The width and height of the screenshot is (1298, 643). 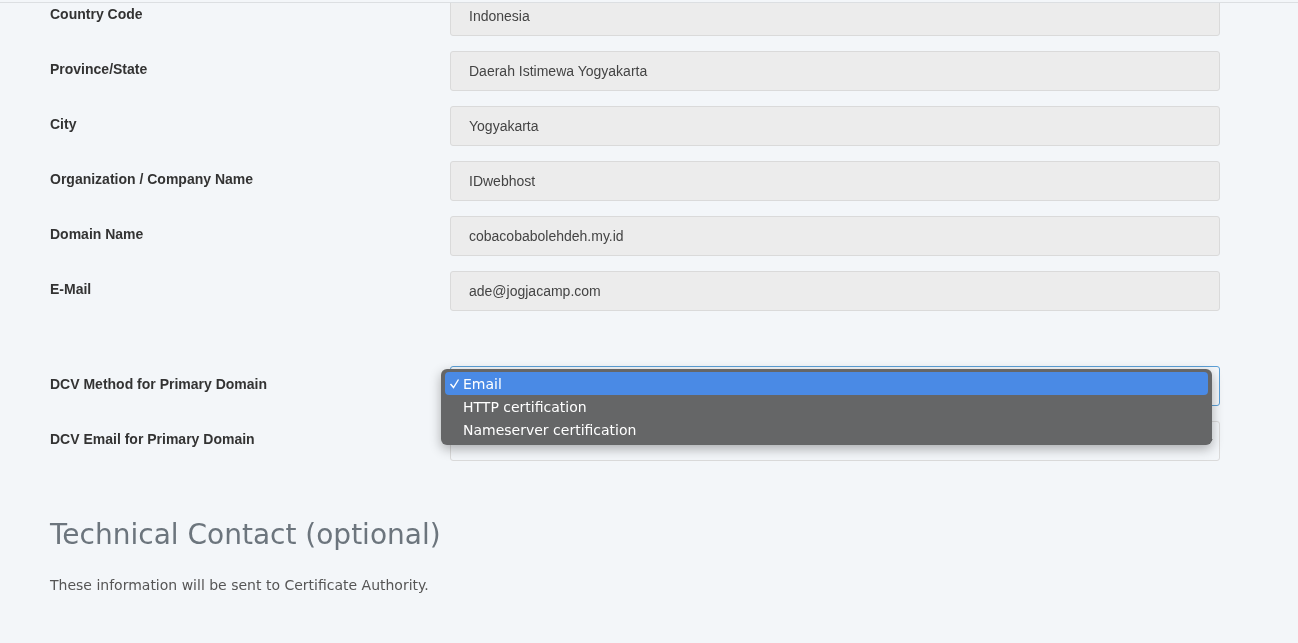 I want to click on checkmark-icon, so click(x=454, y=383).